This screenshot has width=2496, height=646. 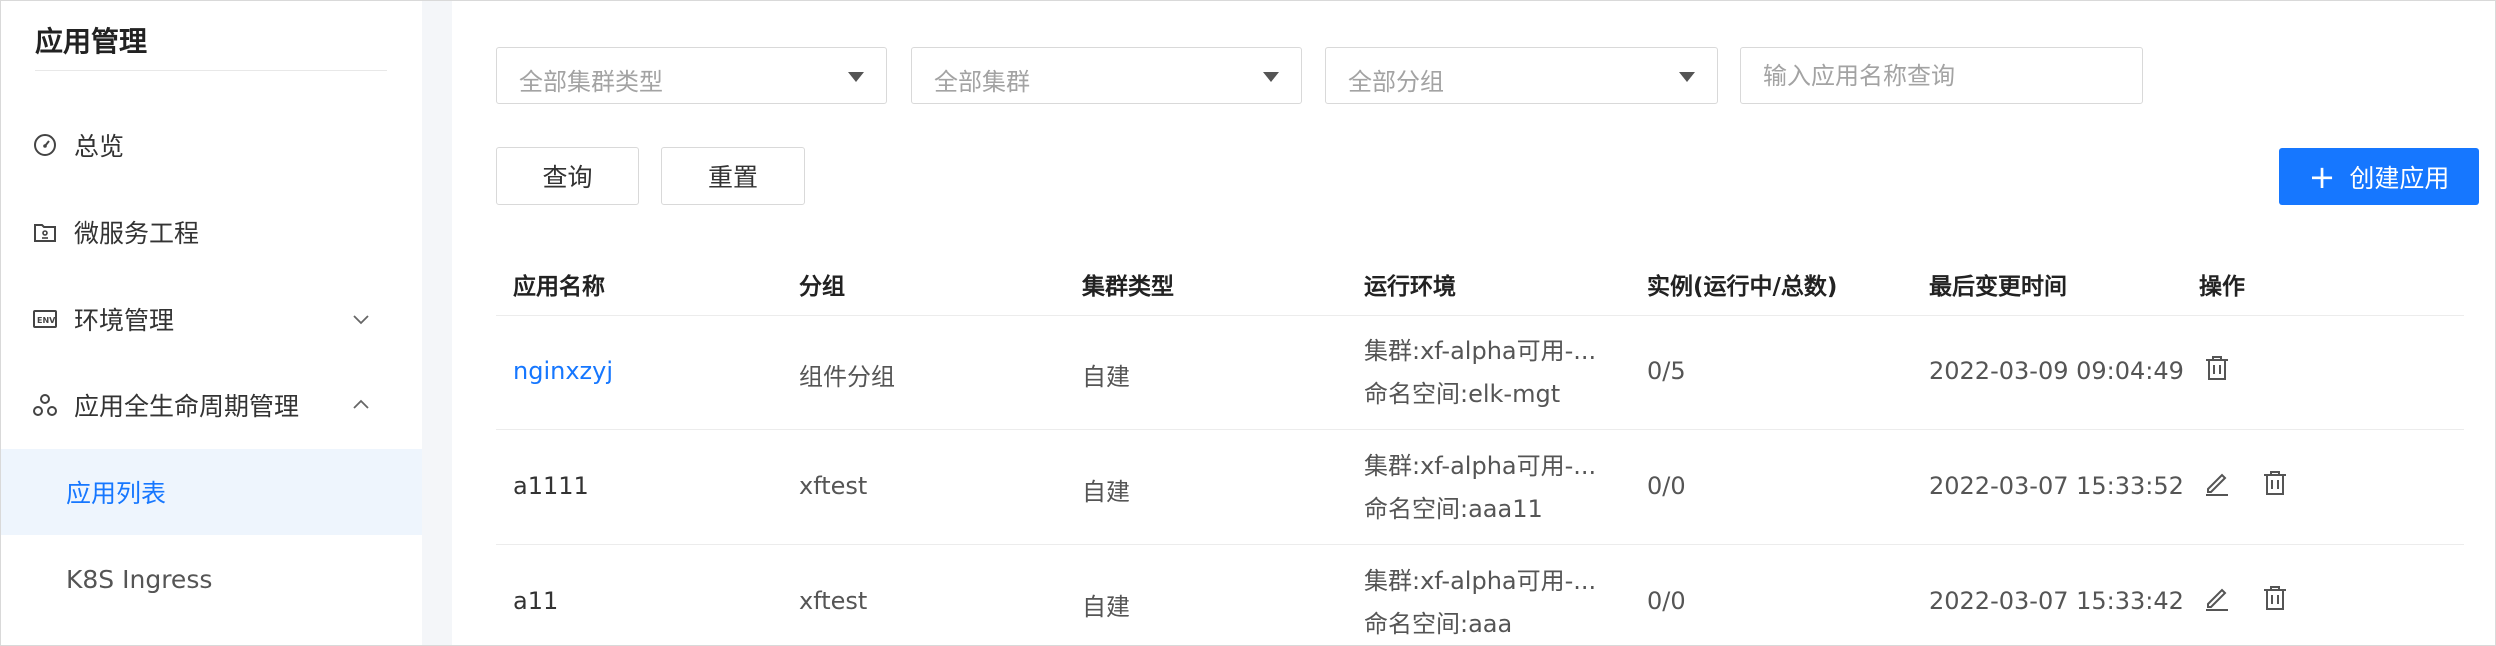 What do you see at coordinates (2222, 287) in the screenshot?
I see `col-header-actions: 操作` at bounding box center [2222, 287].